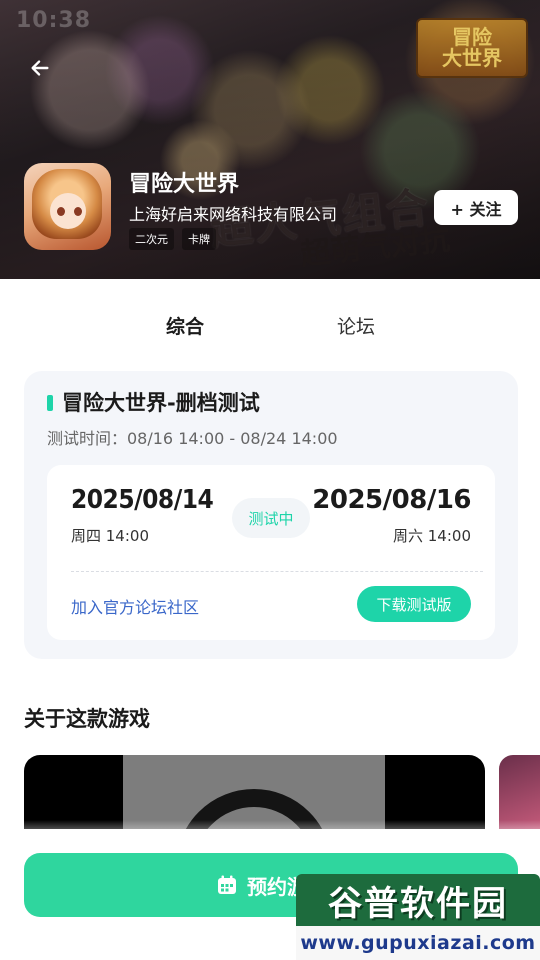 Image resolution: width=540 pixels, height=960 pixels. I want to click on gallery-video, so click(254, 792).